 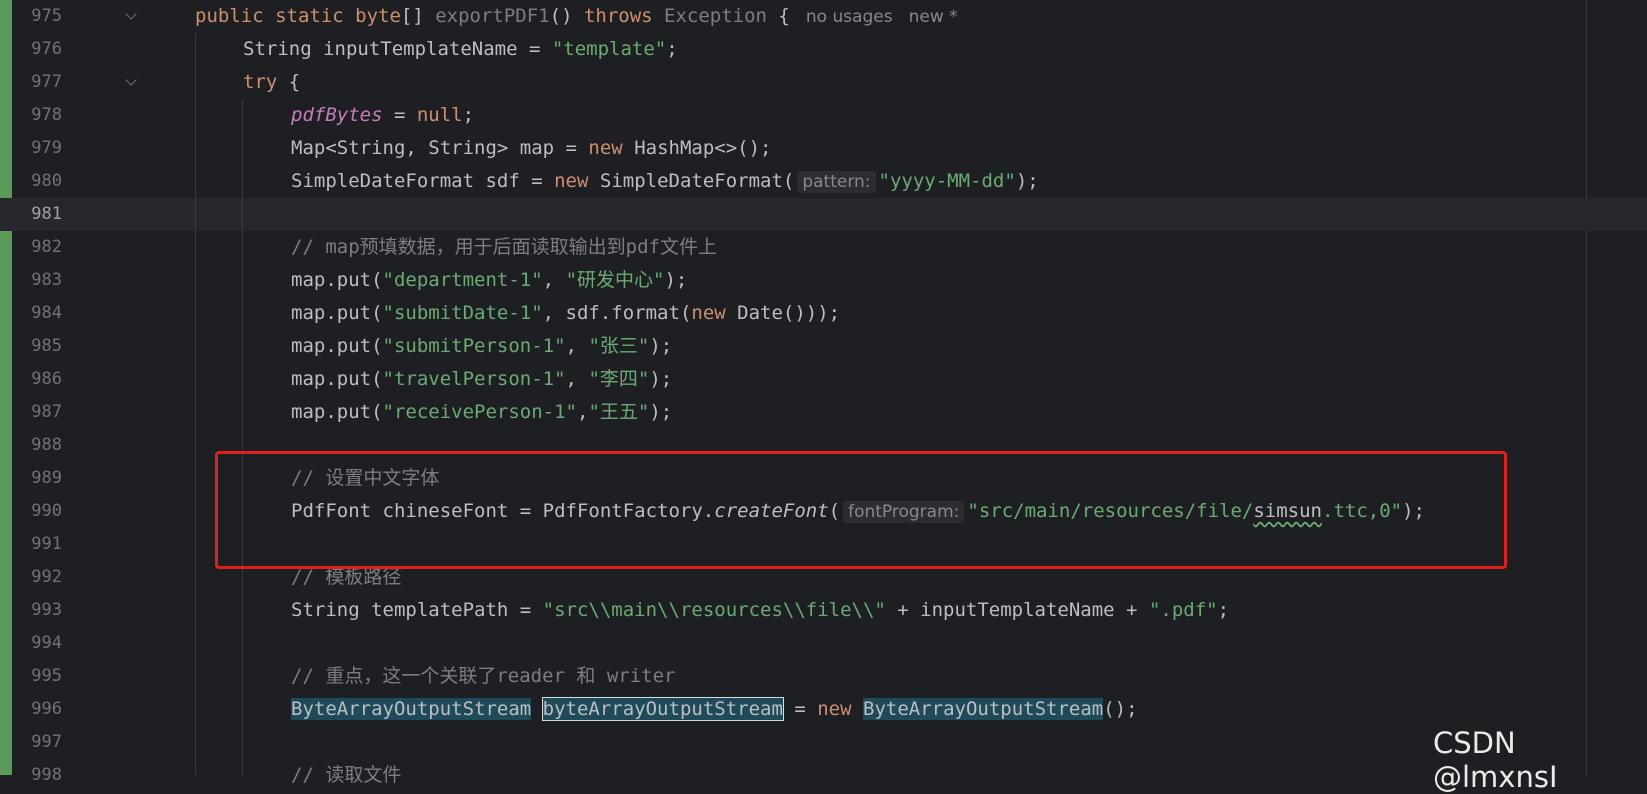 I want to click on code-token: // 模板路径, so click(x=346, y=577).